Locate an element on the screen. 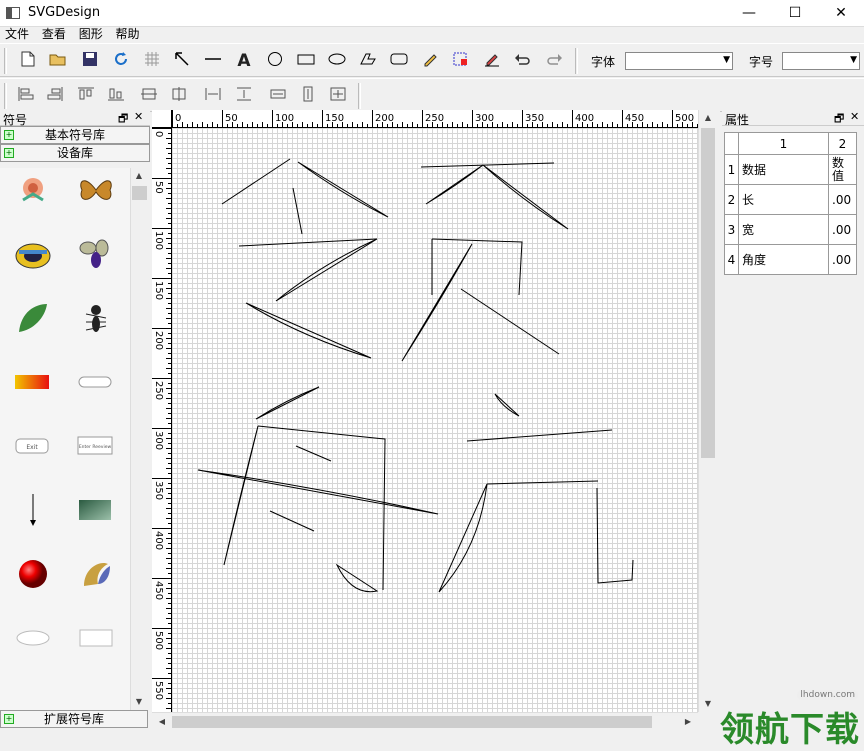  symbol-ring is located at coordinates (33, 254).